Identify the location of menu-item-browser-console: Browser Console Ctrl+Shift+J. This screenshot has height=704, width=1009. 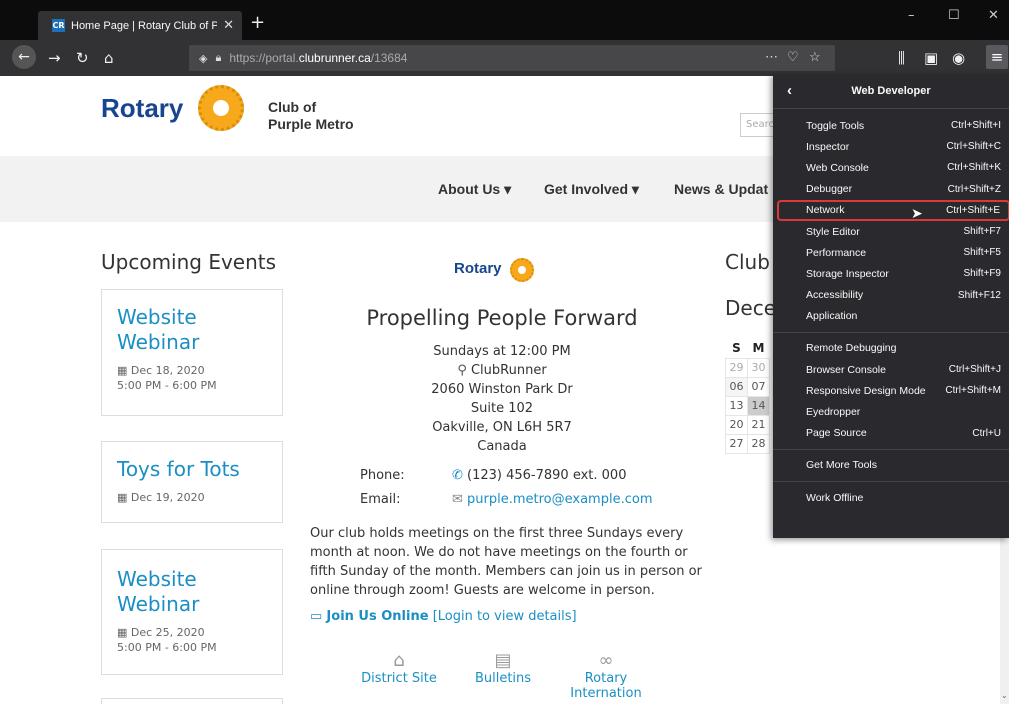
(891, 369).